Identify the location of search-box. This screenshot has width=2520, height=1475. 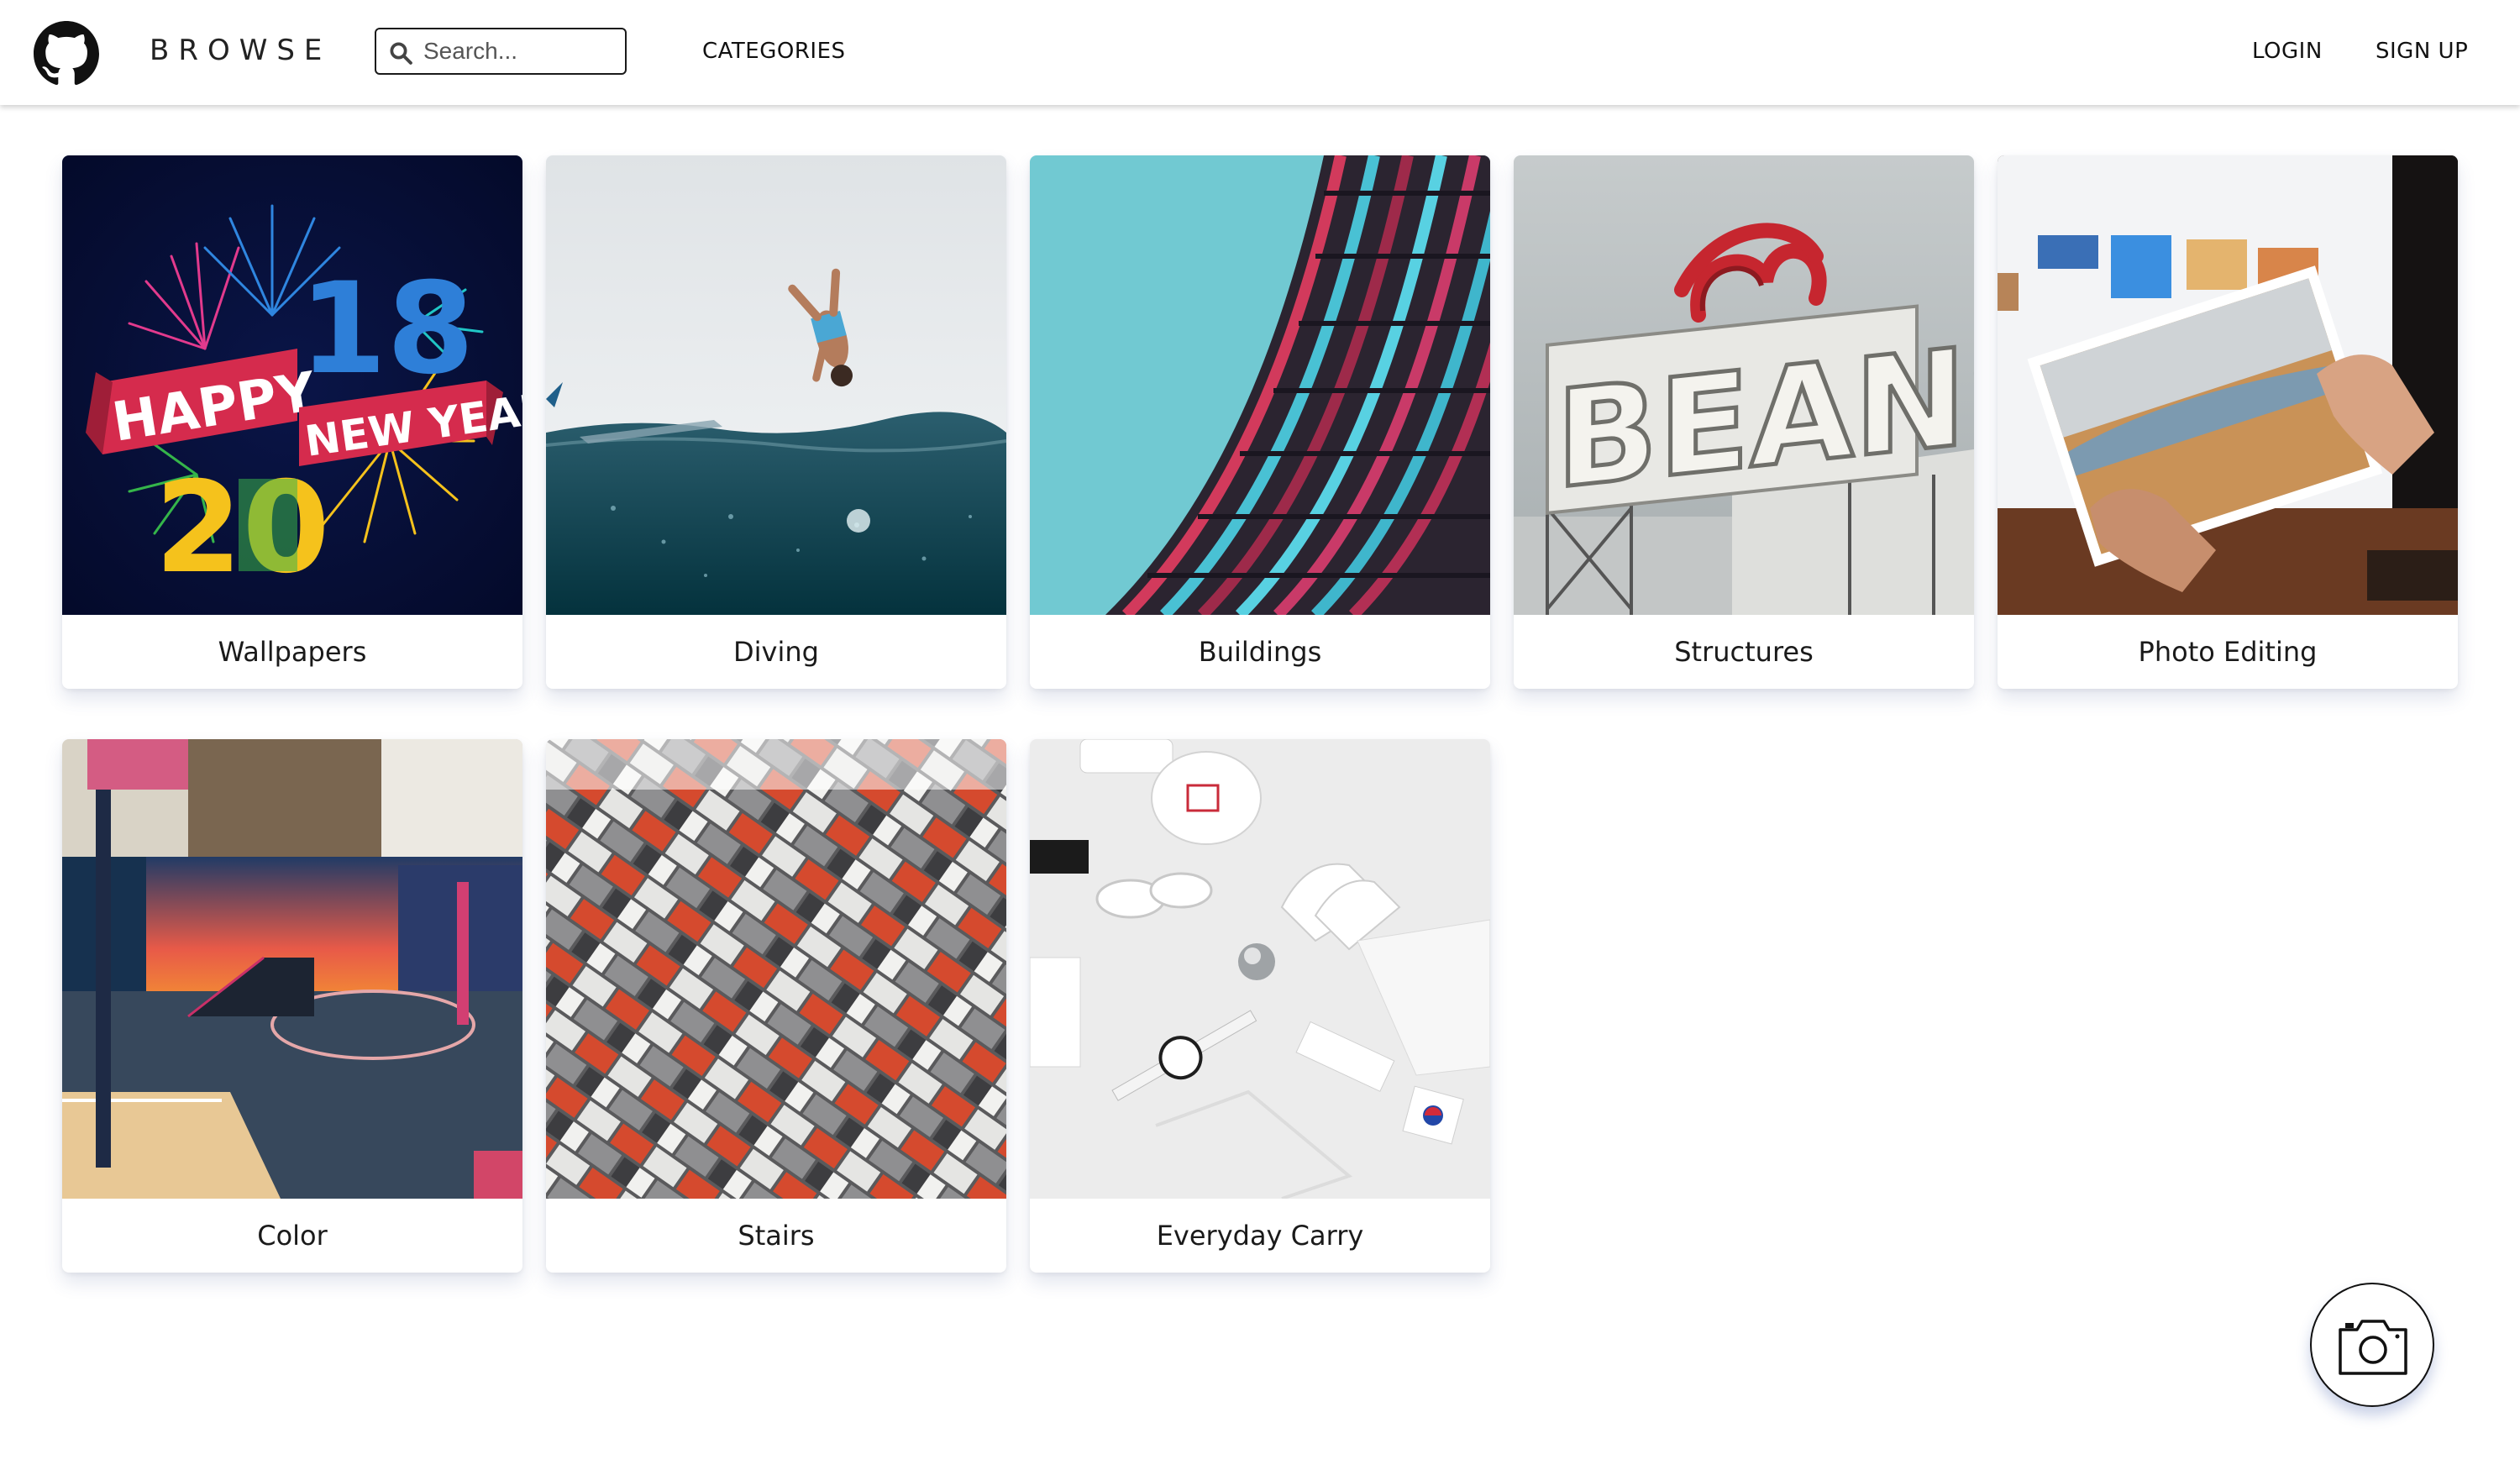
(501, 51).